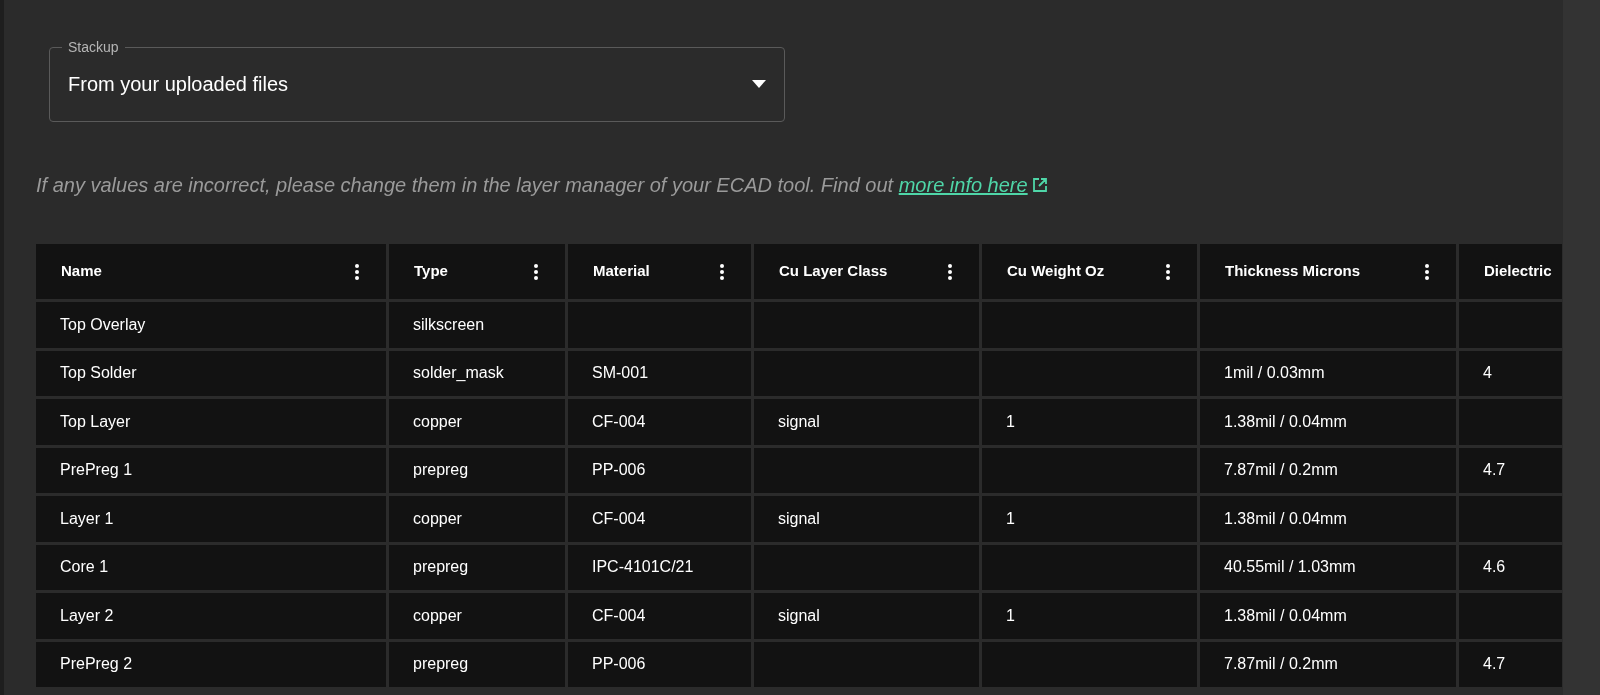  What do you see at coordinates (1293, 271) in the screenshot?
I see `column-title: Thickness Microns` at bounding box center [1293, 271].